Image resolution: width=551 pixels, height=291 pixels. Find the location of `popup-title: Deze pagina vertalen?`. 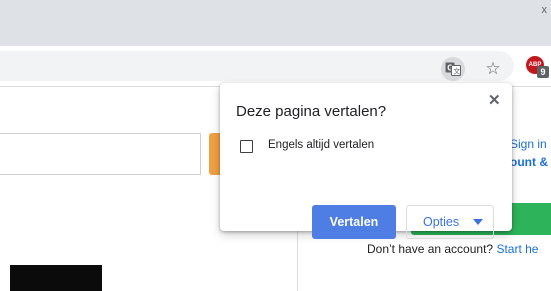

popup-title: Deze pagina vertalen? is located at coordinates (311, 111).